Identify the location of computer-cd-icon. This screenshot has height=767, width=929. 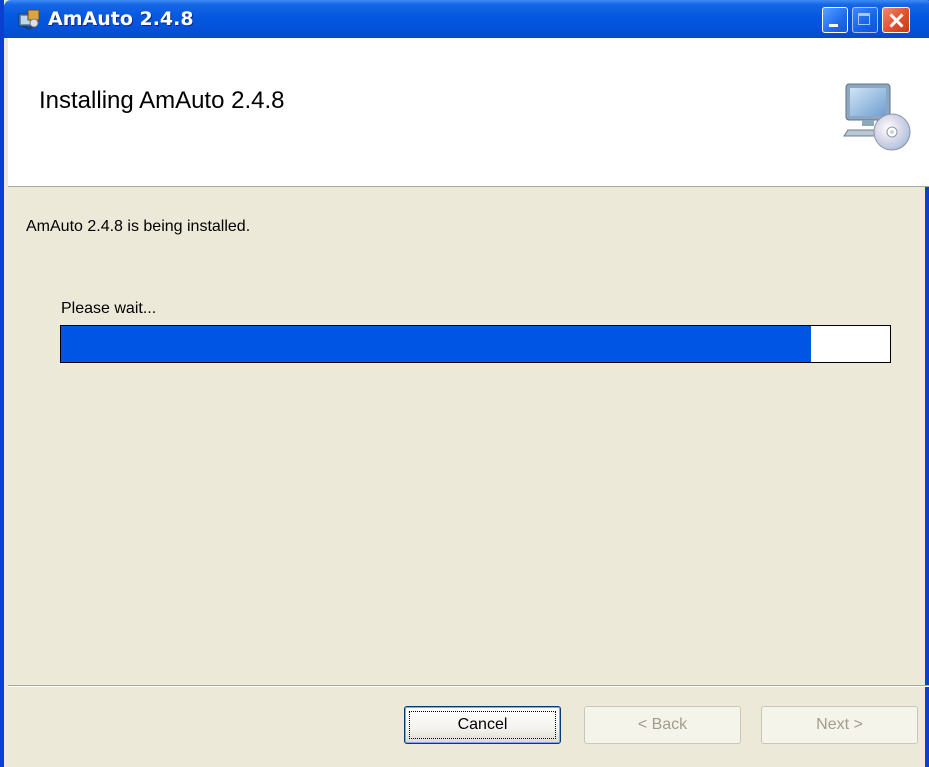
(877, 117).